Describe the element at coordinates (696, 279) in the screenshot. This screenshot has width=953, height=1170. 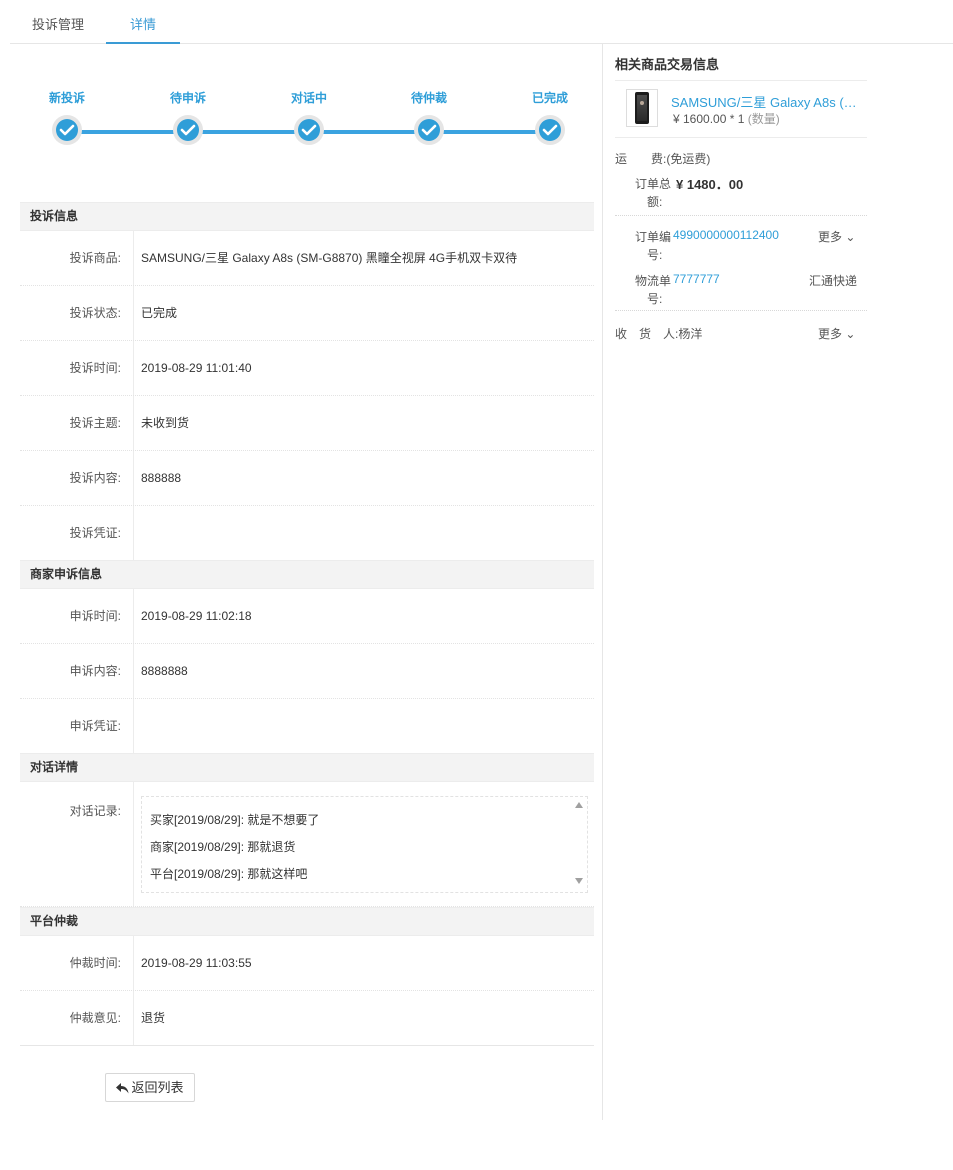
I see `logistics-number-link: 7777777` at that location.